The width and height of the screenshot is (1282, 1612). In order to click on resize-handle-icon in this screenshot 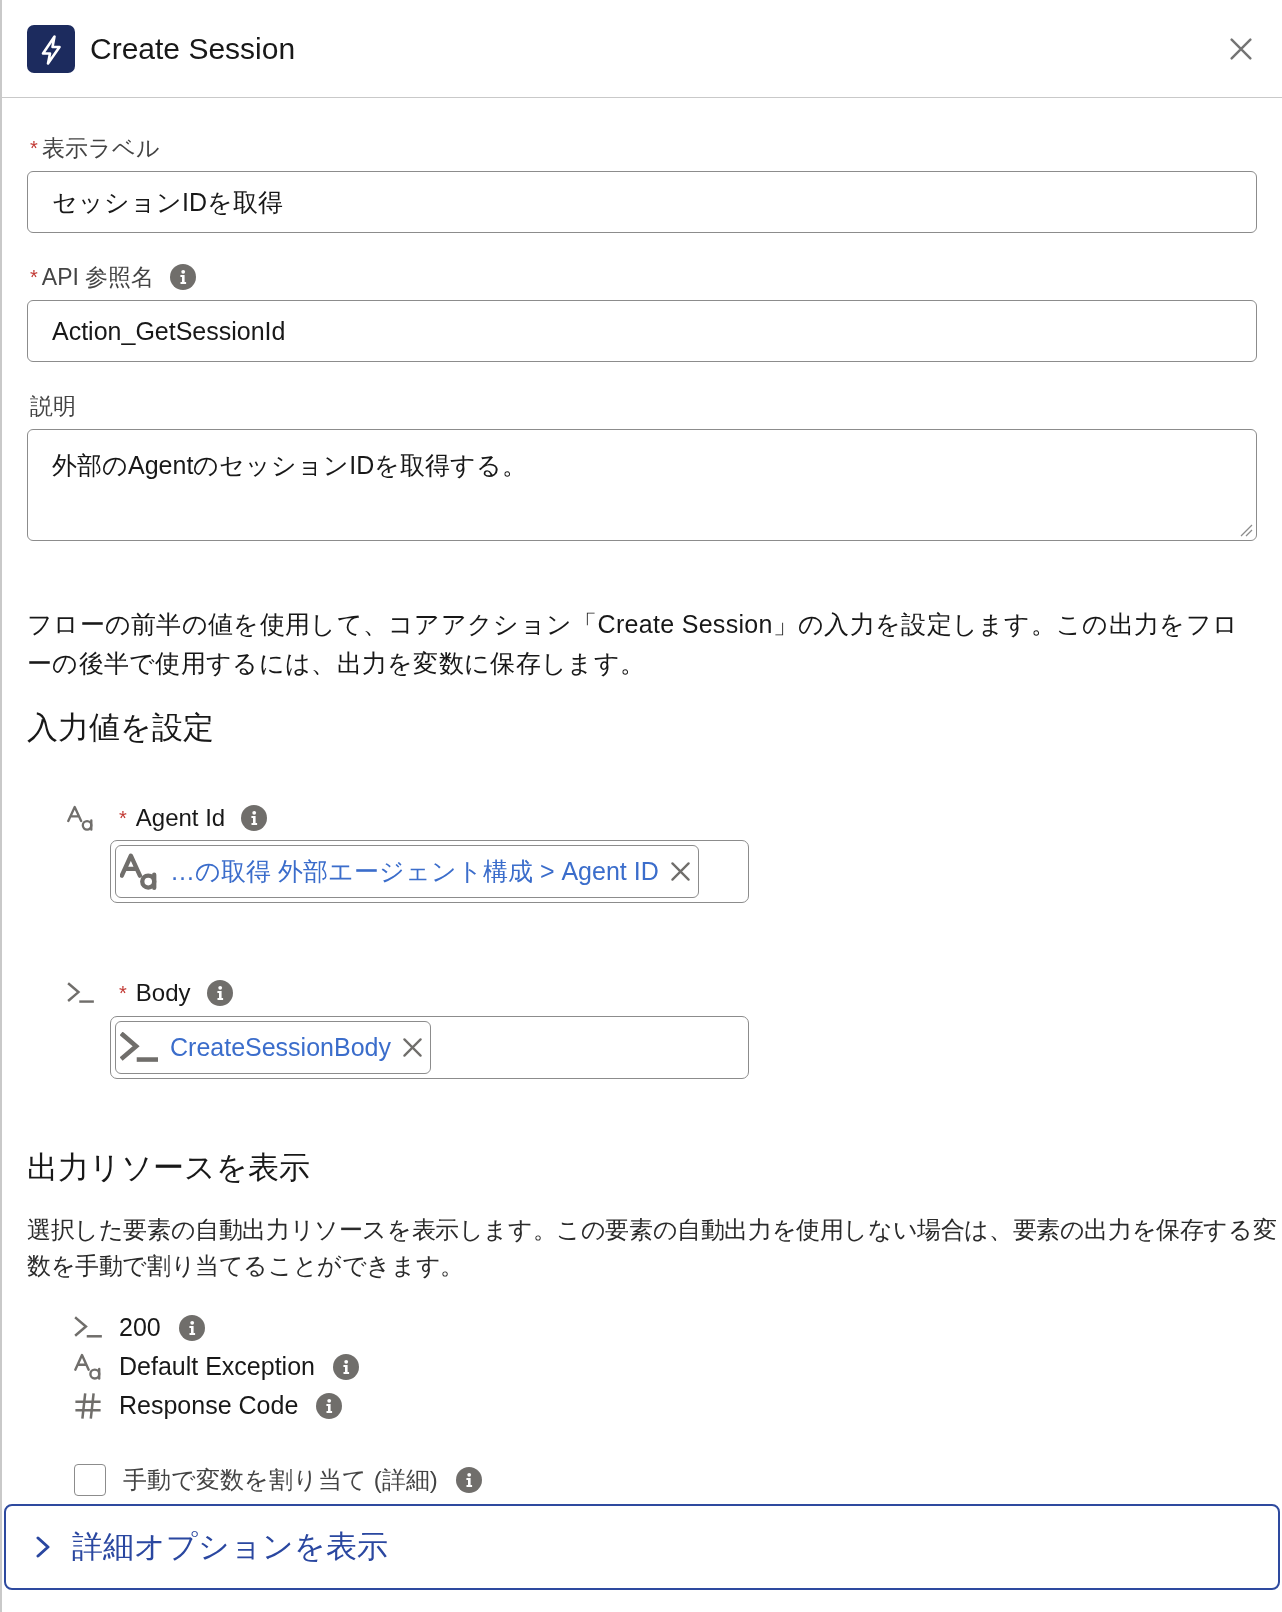, I will do `click(1246, 530)`.